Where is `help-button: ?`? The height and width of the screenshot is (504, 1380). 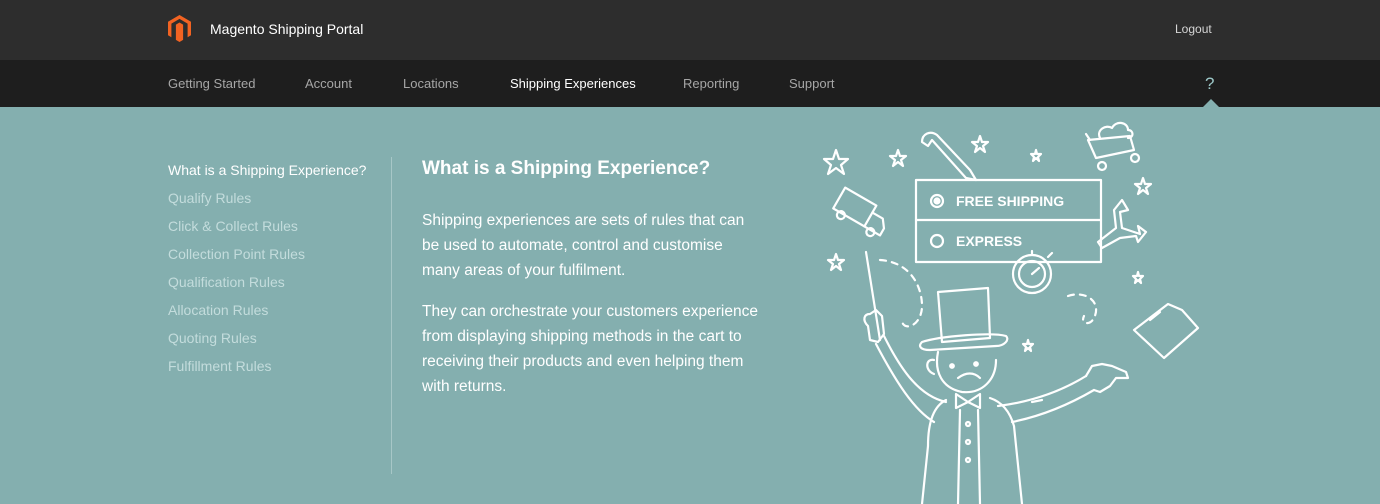 help-button: ? is located at coordinates (1209, 84).